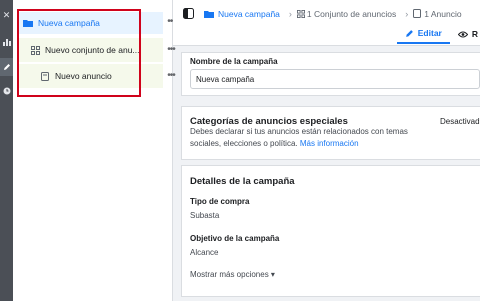 The width and height of the screenshot is (480, 301). What do you see at coordinates (232, 274) in the screenshot?
I see `show-more-options-link: Mostrar más opciones ▾` at bounding box center [232, 274].